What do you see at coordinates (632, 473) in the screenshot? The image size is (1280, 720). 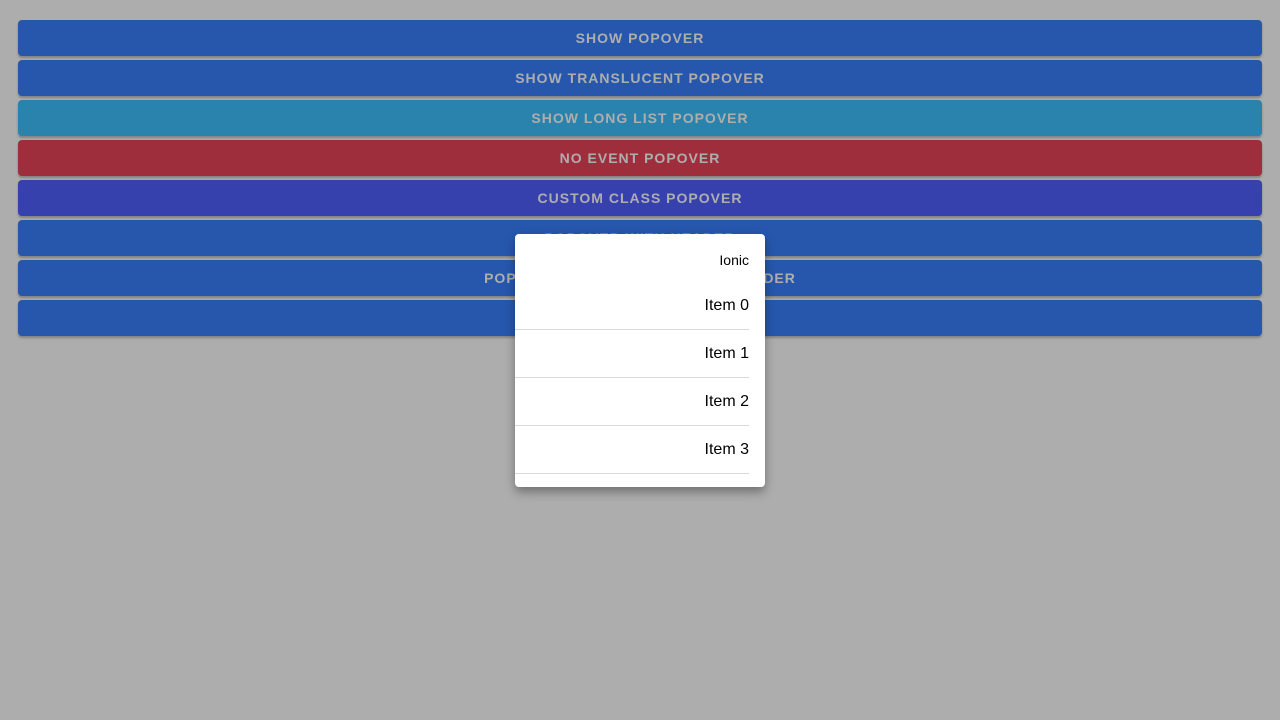 I see `item-divider` at bounding box center [632, 473].